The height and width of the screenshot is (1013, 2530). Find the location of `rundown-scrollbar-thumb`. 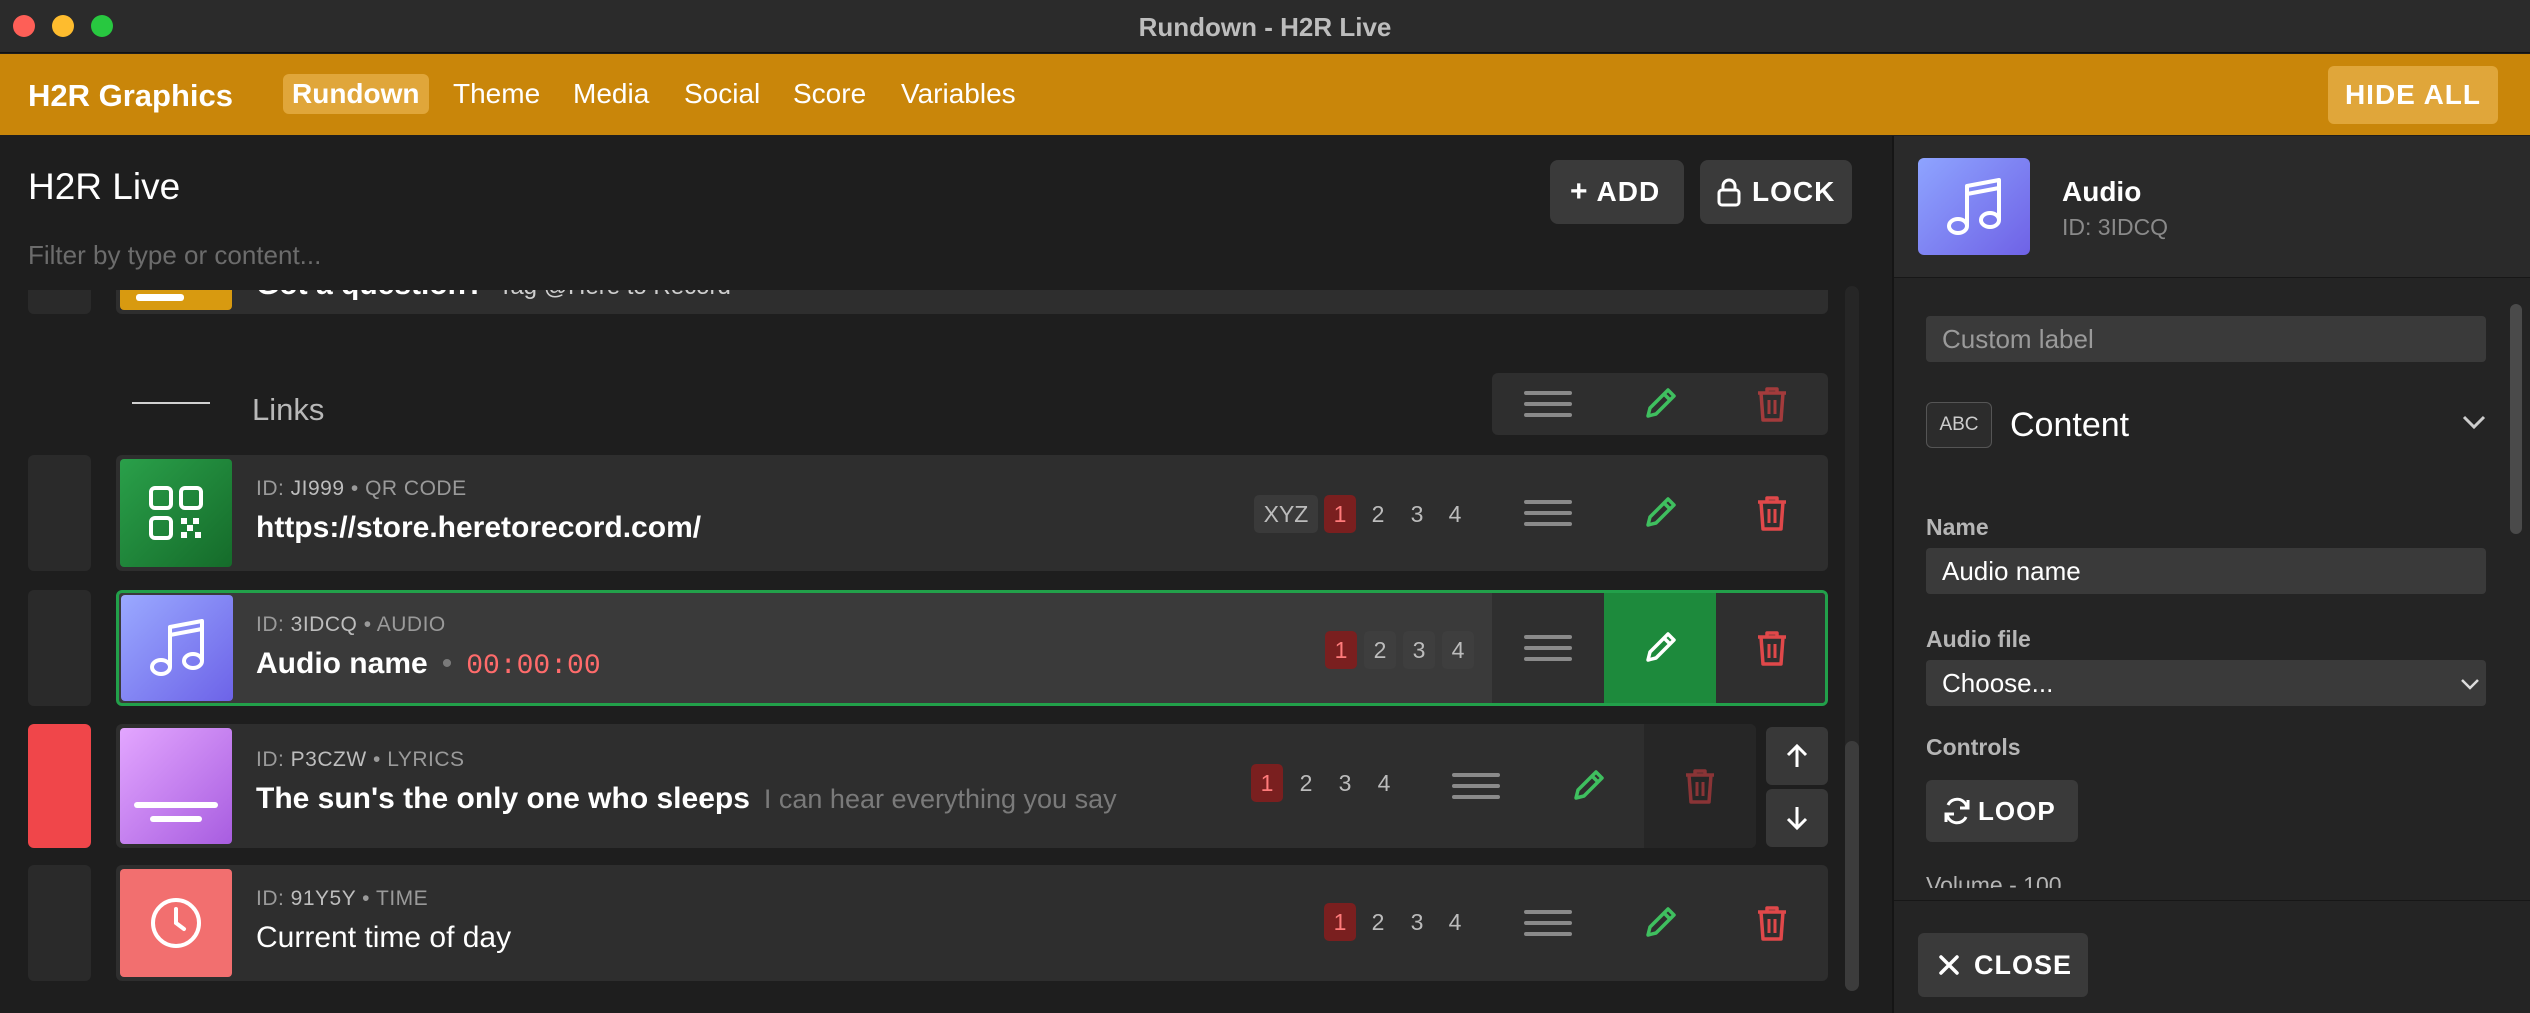

rundown-scrollbar-thumb is located at coordinates (1852, 866).